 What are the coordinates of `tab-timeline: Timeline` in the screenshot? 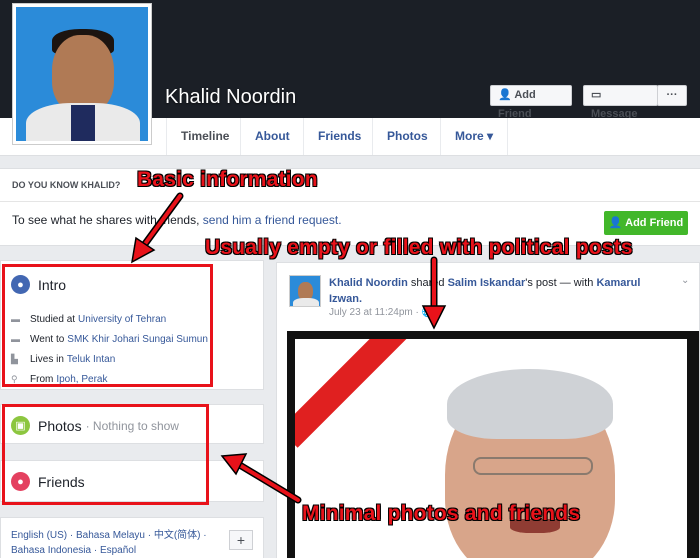 It's located at (204, 136).